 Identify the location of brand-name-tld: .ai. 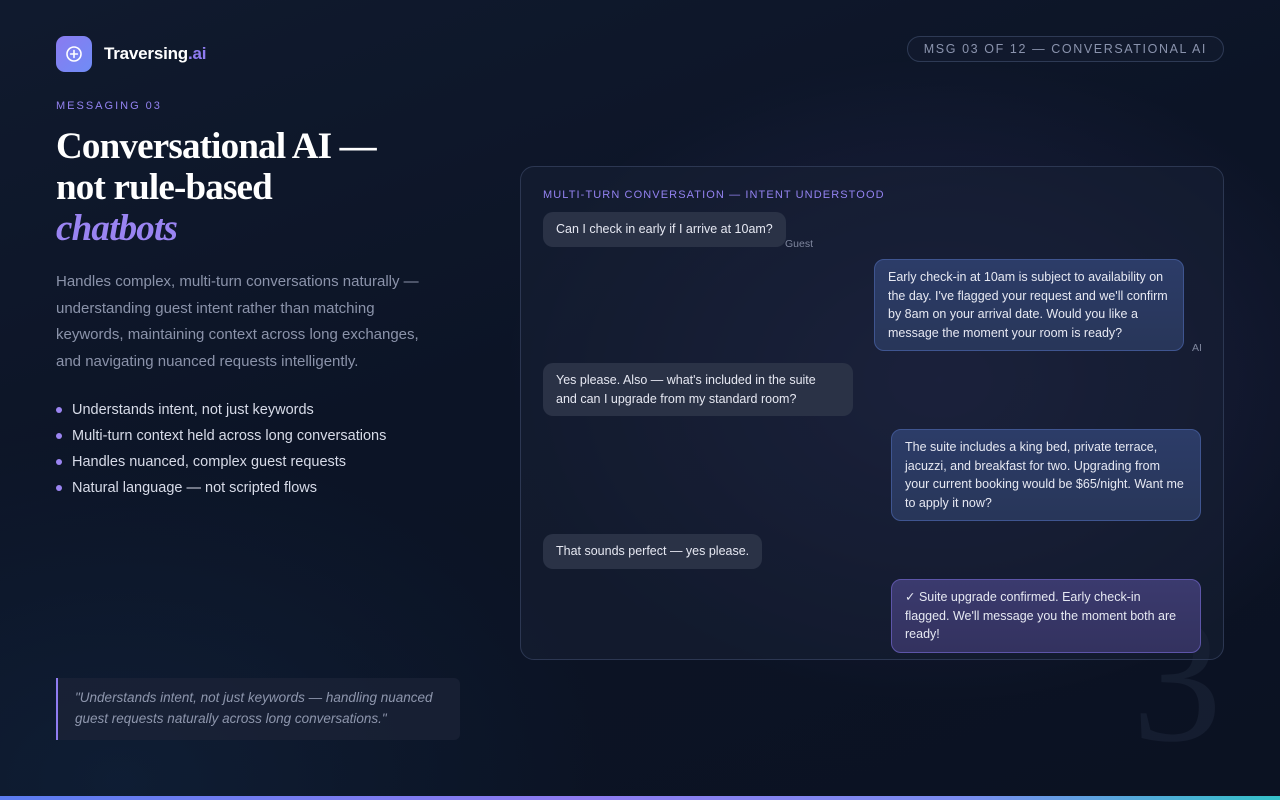
(197, 53).